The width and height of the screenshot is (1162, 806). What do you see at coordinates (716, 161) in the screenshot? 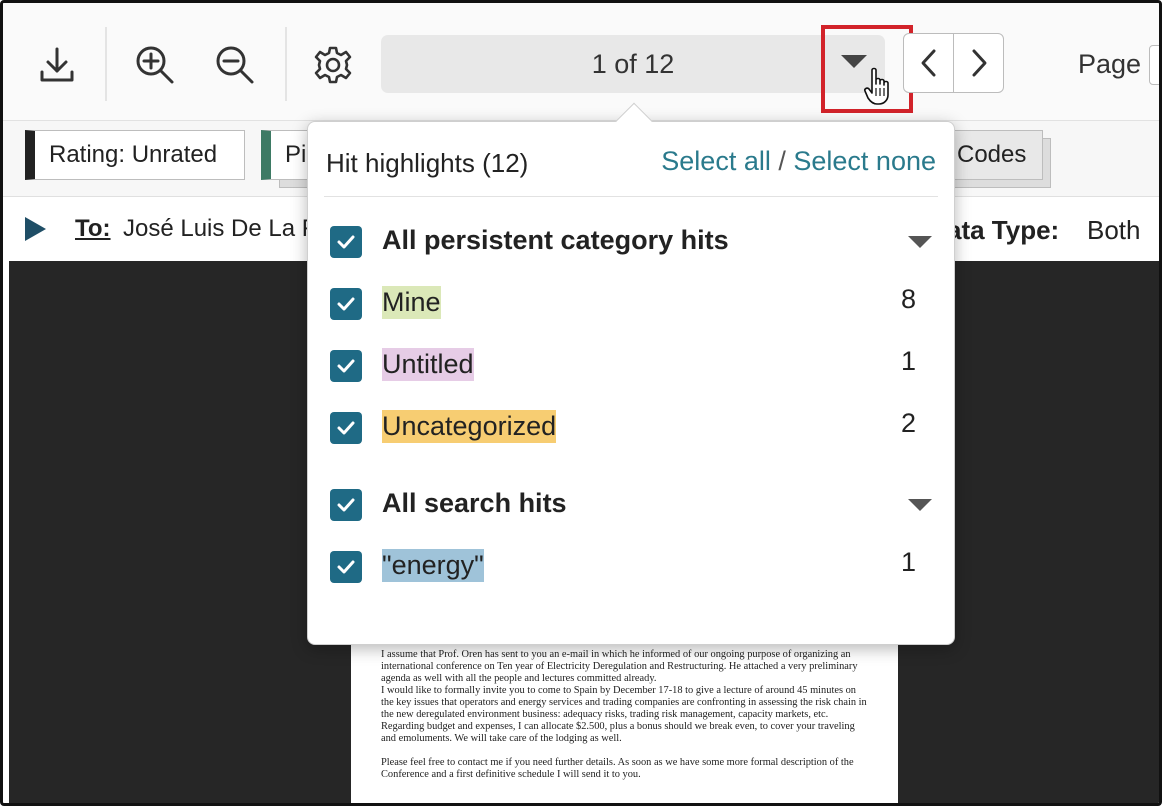
I see `select-all-link: Select all` at bounding box center [716, 161].